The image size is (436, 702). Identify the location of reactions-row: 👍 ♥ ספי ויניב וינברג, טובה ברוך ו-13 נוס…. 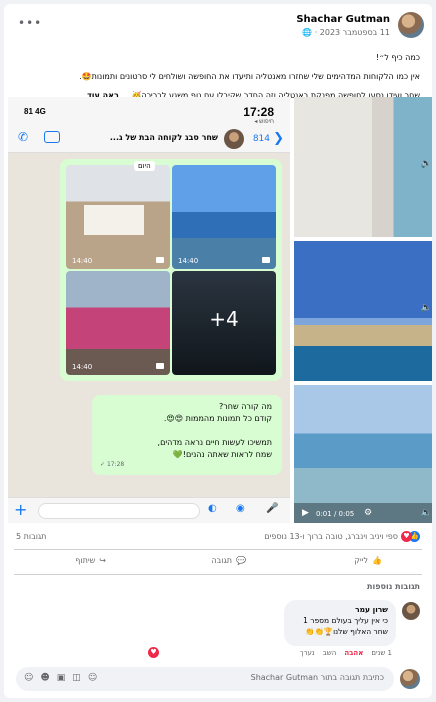
(218, 537).